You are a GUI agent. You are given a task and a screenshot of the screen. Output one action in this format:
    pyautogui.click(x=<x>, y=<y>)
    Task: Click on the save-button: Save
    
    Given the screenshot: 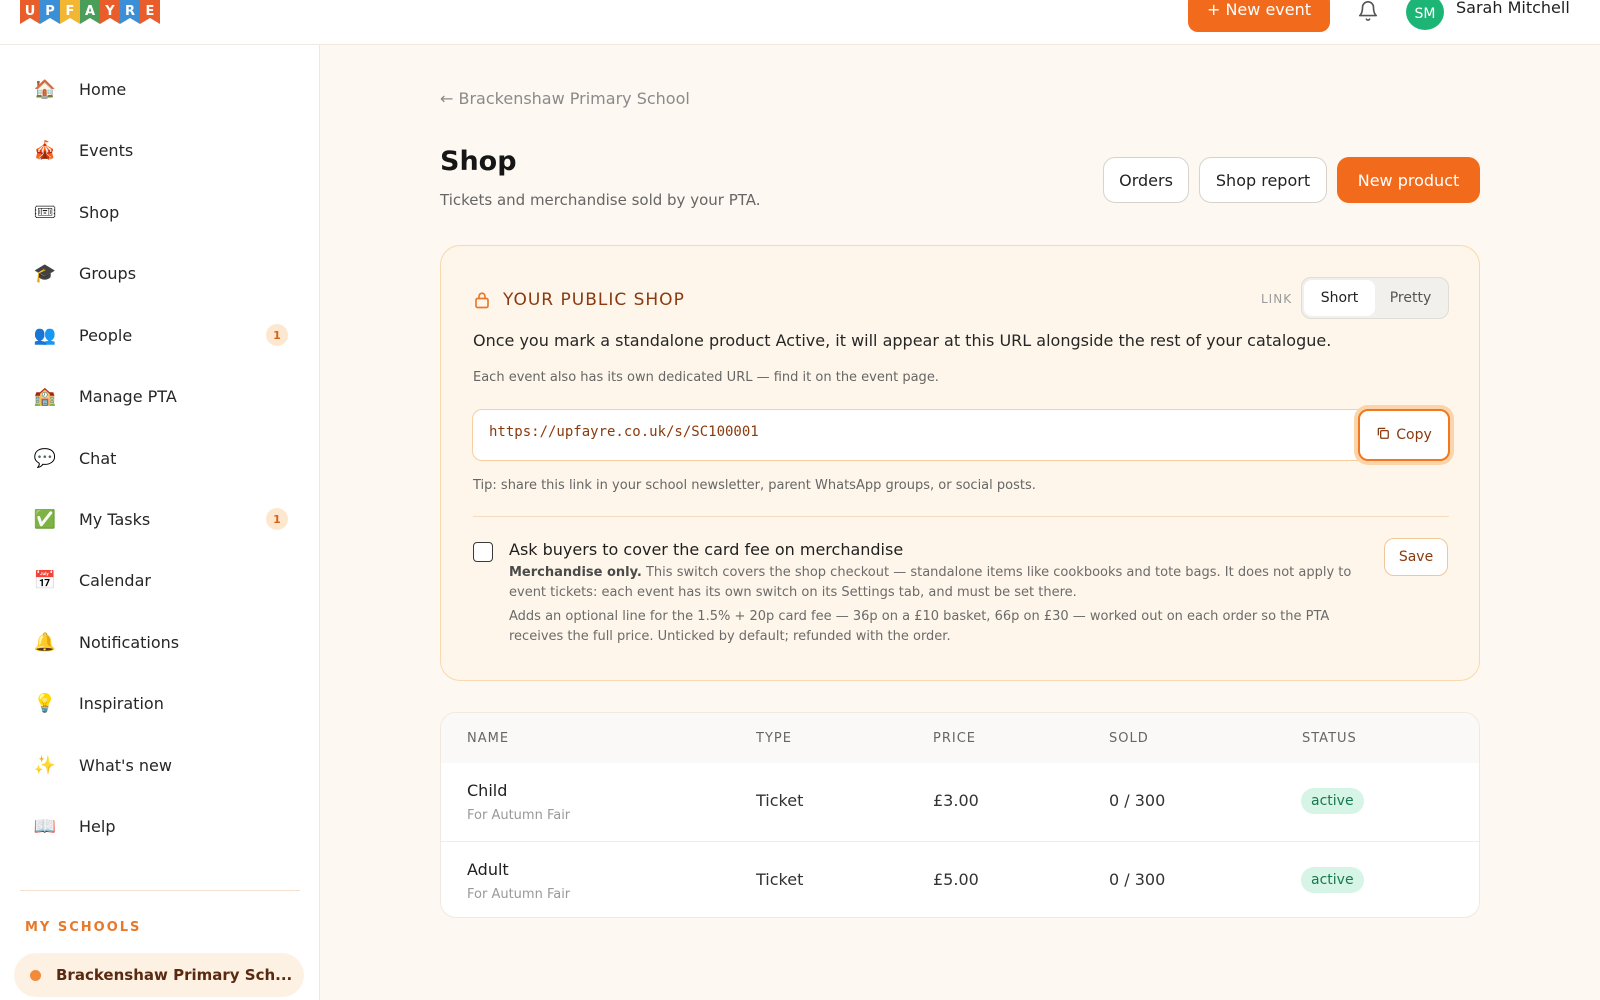 What is the action you would take?
    pyautogui.click(x=1416, y=557)
    